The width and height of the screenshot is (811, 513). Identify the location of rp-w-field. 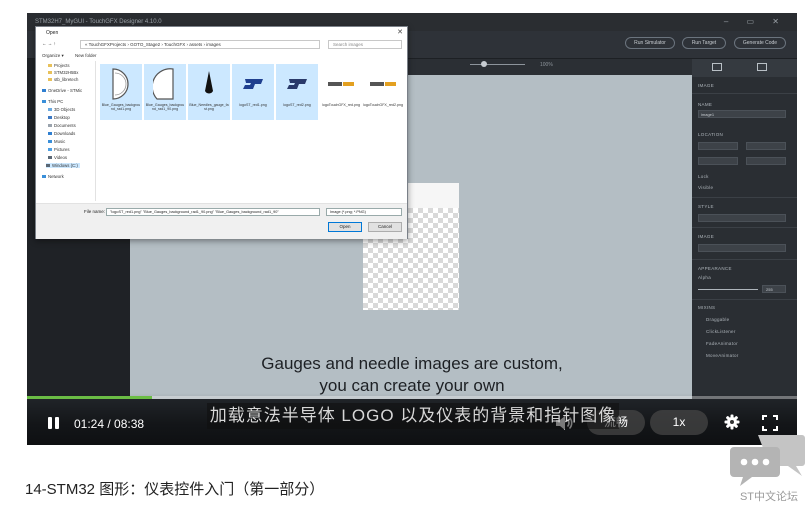
(718, 161).